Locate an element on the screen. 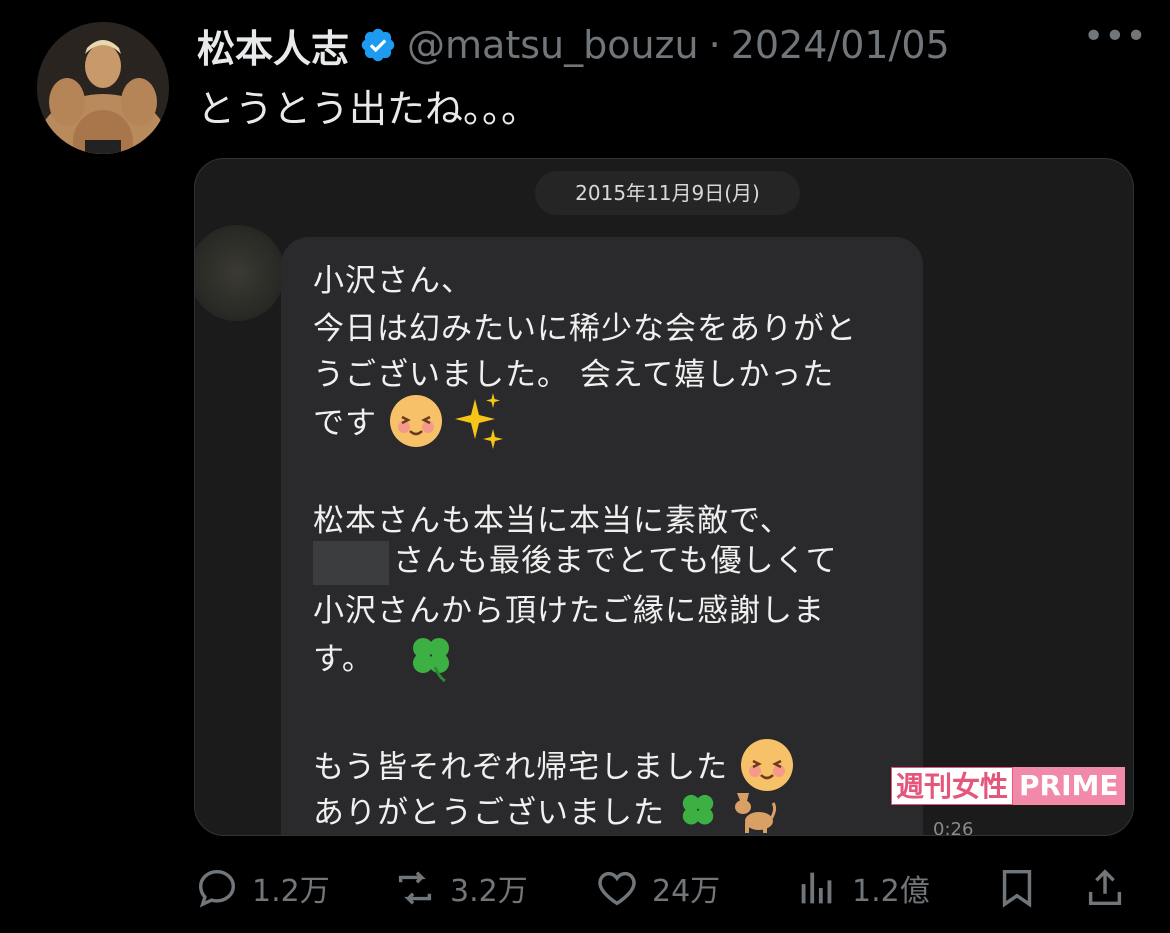  avatar is located at coordinates (103, 88).